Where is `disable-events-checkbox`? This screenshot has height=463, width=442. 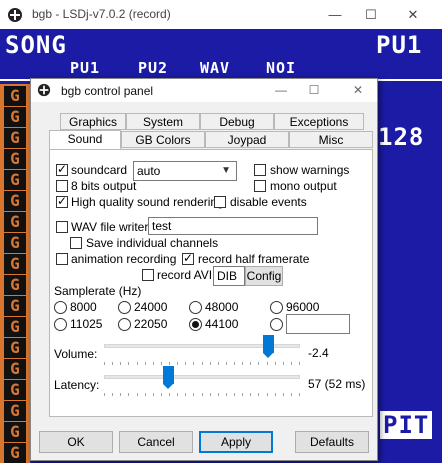 disable-events-checkbox is located at coordinates (220, 202).